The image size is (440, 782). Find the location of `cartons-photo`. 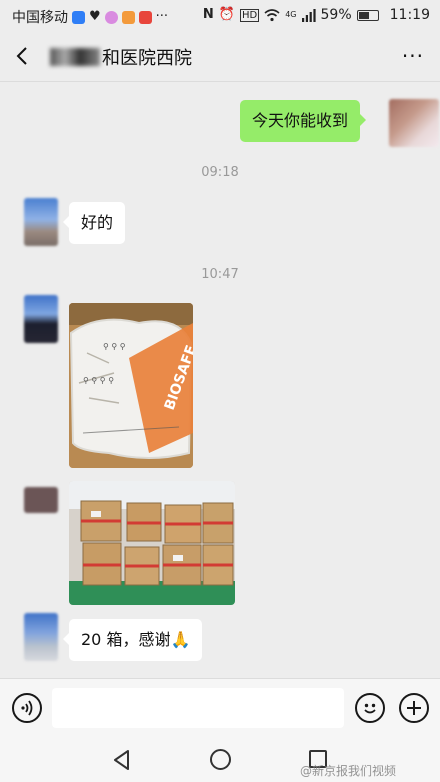

cartons-photo is located at coordinates (152, 543).